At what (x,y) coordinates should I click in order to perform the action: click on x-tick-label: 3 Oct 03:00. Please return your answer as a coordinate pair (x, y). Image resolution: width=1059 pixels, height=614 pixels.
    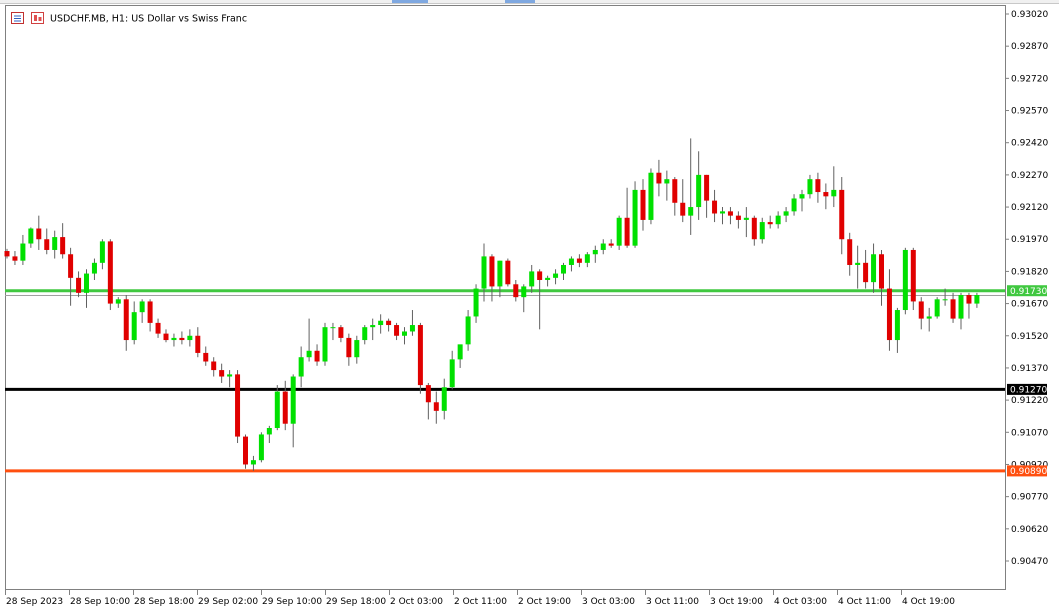
    Looking at the image, I should click on (608, 602).